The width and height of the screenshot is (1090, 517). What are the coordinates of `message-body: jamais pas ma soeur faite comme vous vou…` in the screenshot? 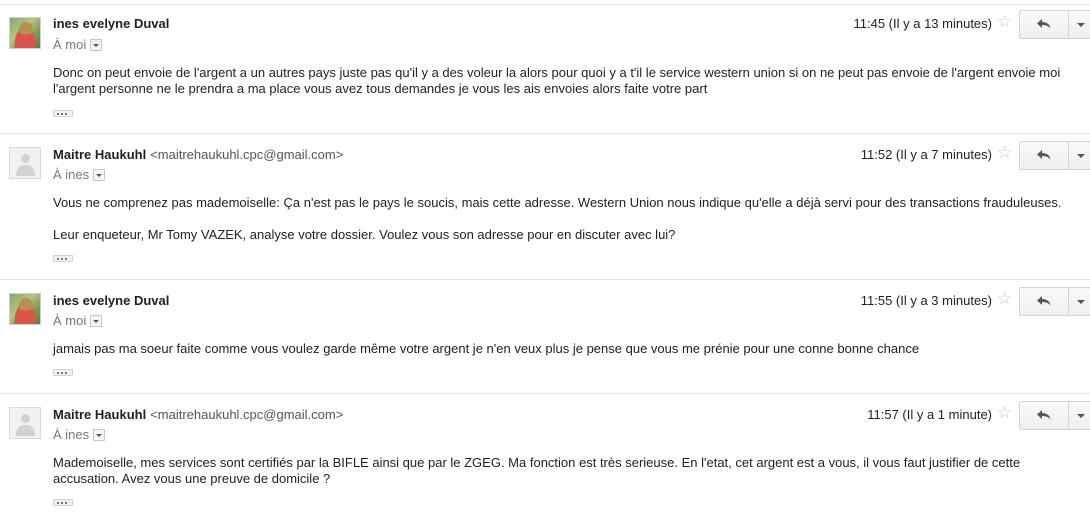 It's located at (563, 349).